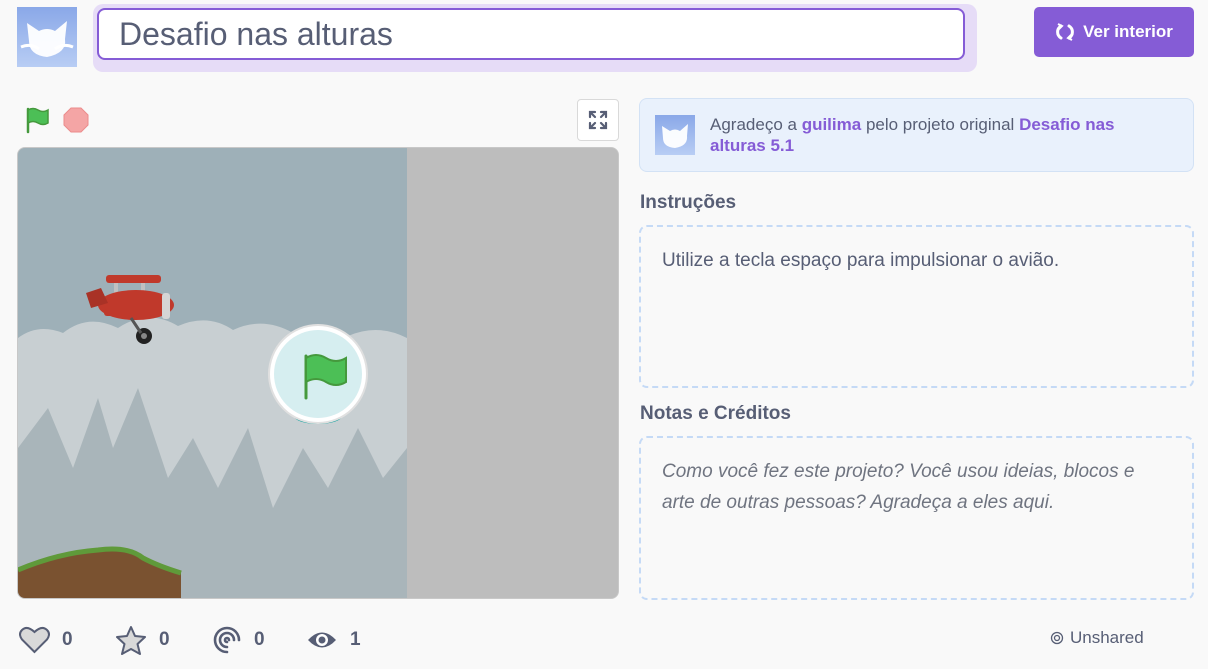 Image resolution: width=1208 pixels, height=669 pixels. What do you see at coordinates (1057, 638) in the screenshot?
I see `unshared-icon` at bounding box center [1057, 638].